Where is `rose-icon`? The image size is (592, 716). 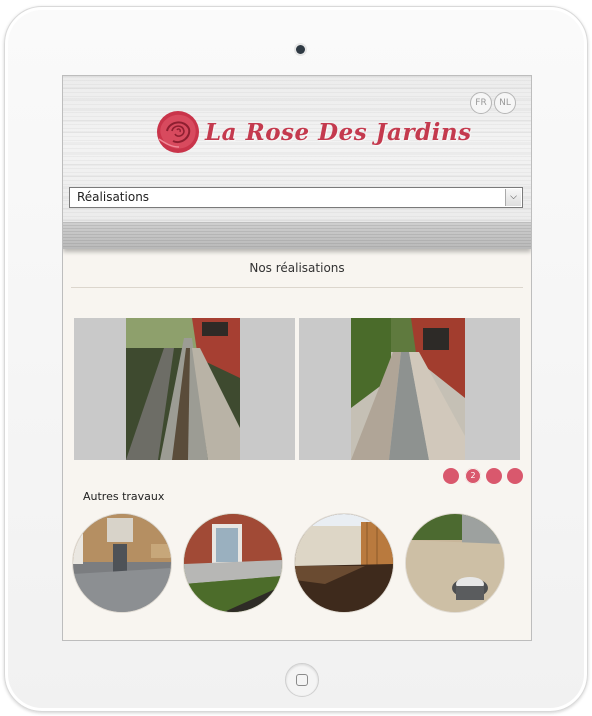
rose-icon is located at coordinates (178, 132).